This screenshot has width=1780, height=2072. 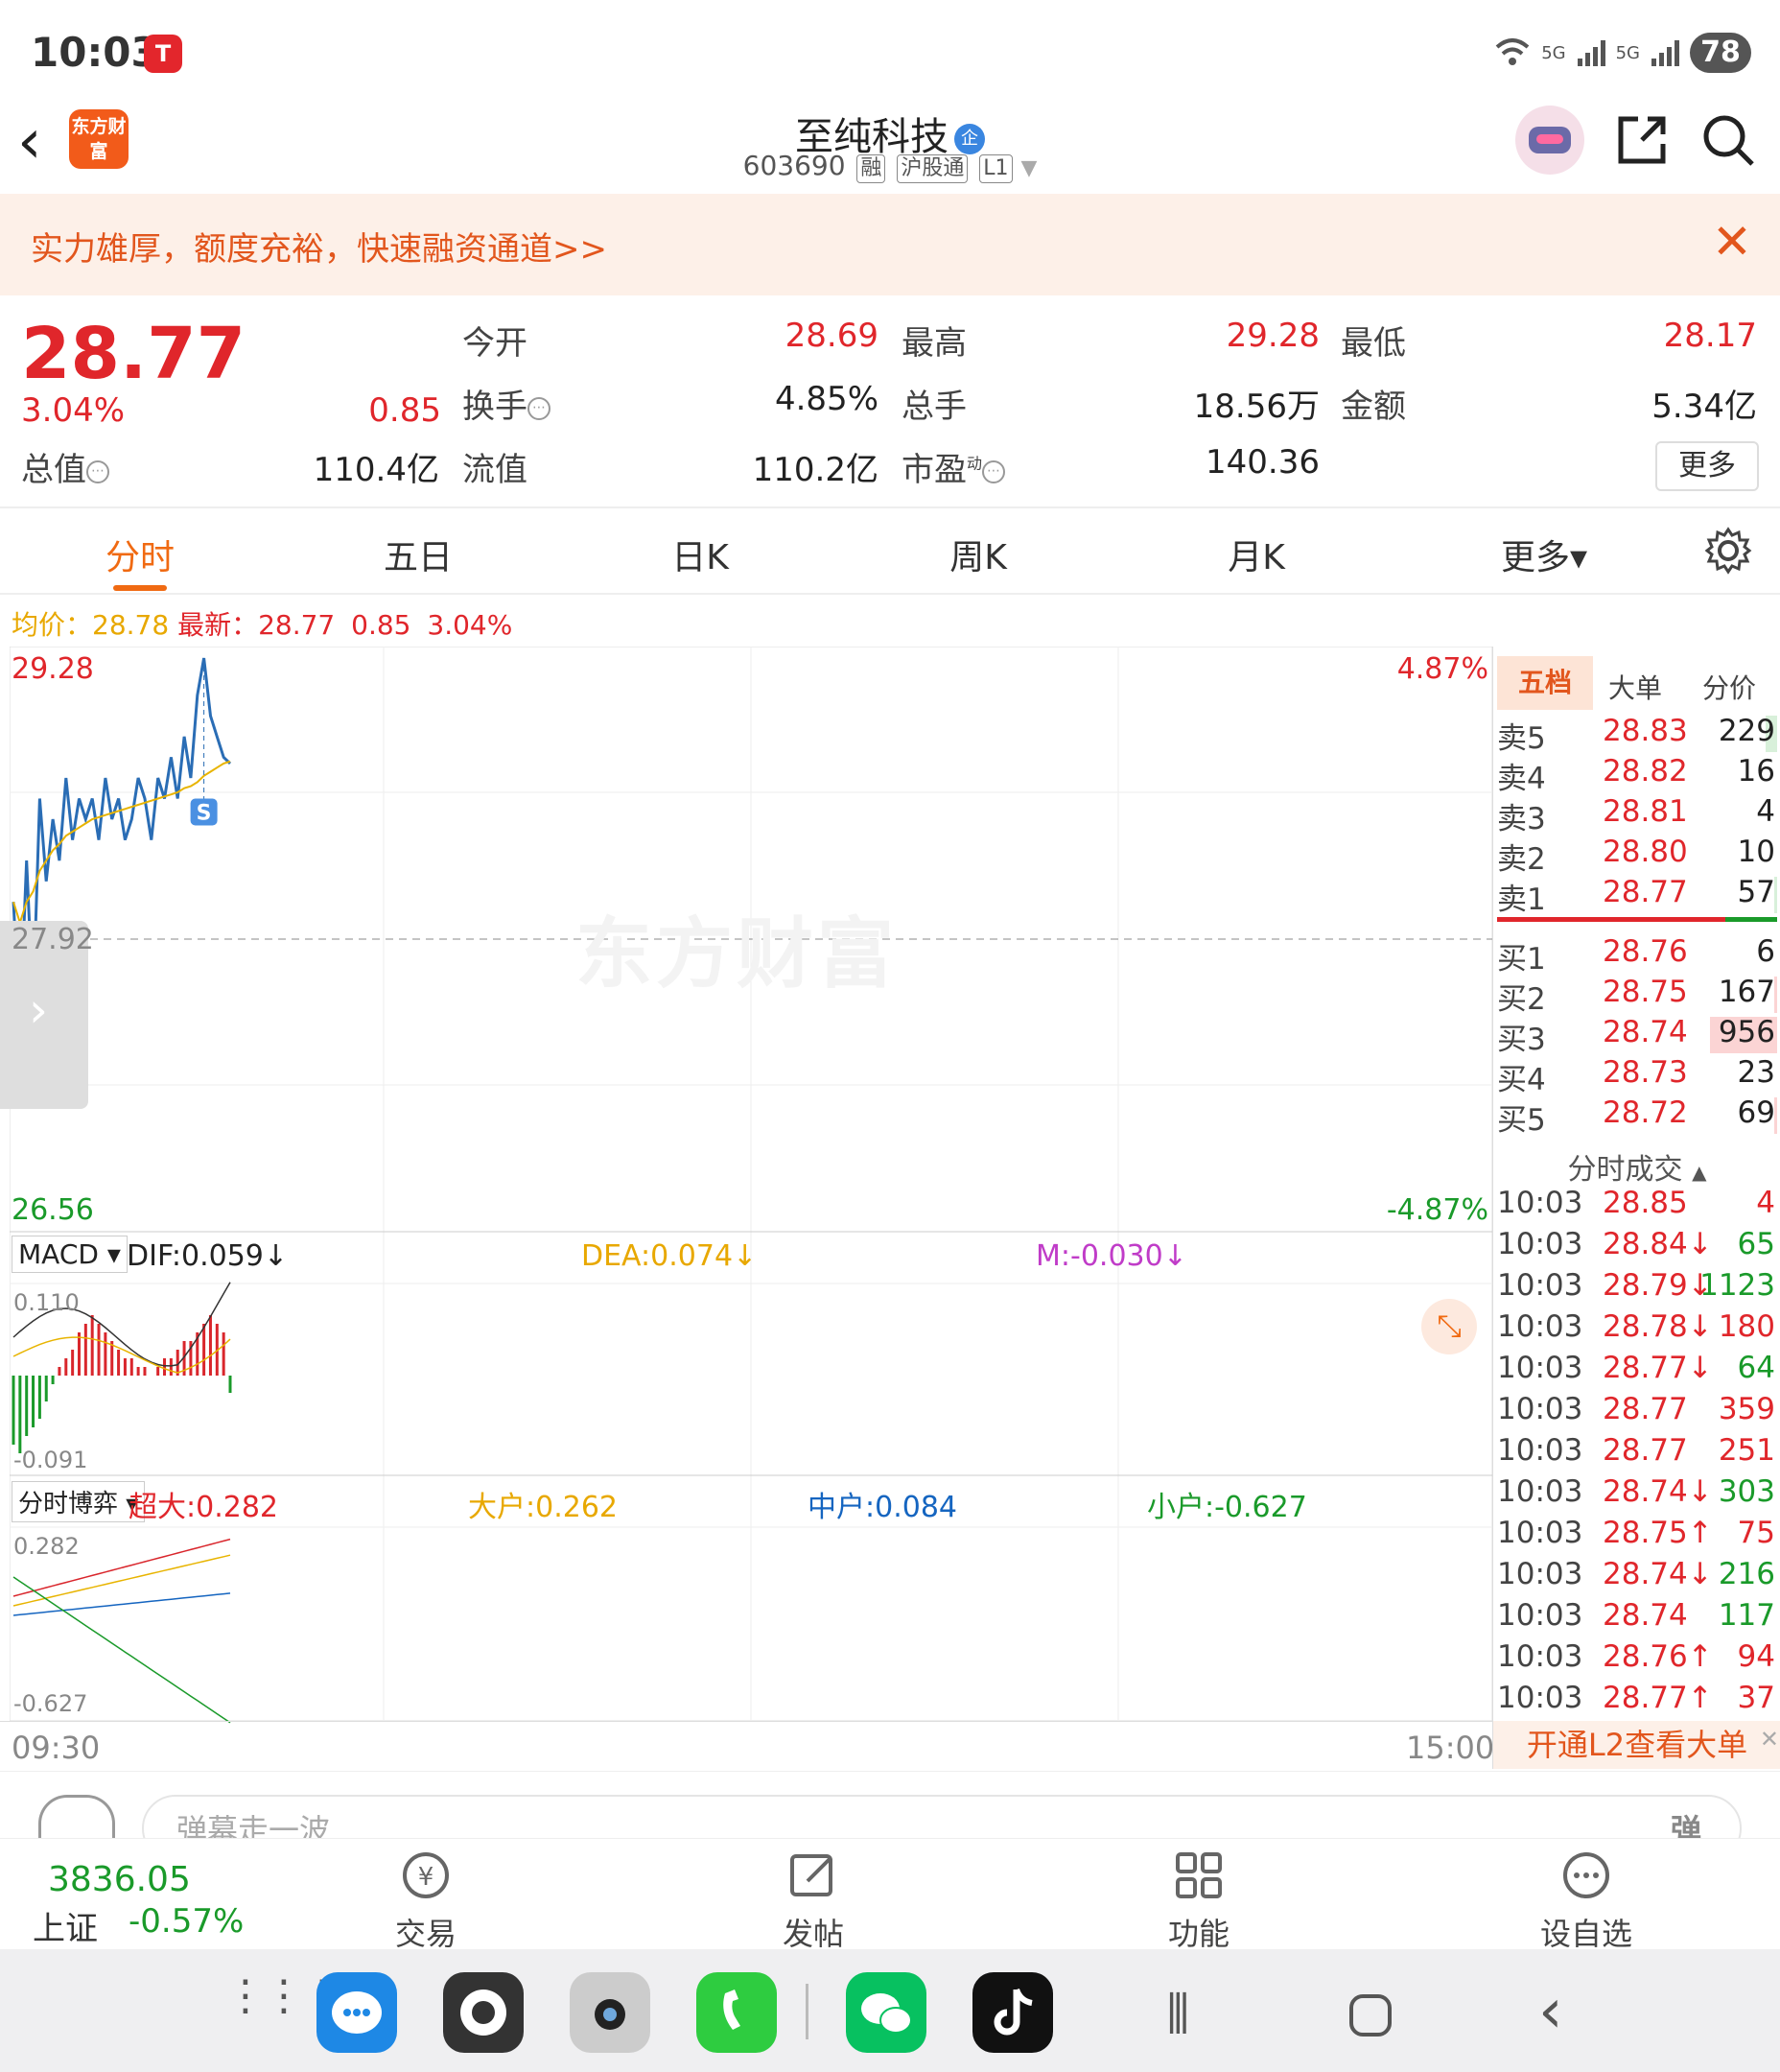 What do you see at coordinates (1721, 53) in the screenshot?
I see `battery-indicator: 78` at bounding box center [1721, 53].